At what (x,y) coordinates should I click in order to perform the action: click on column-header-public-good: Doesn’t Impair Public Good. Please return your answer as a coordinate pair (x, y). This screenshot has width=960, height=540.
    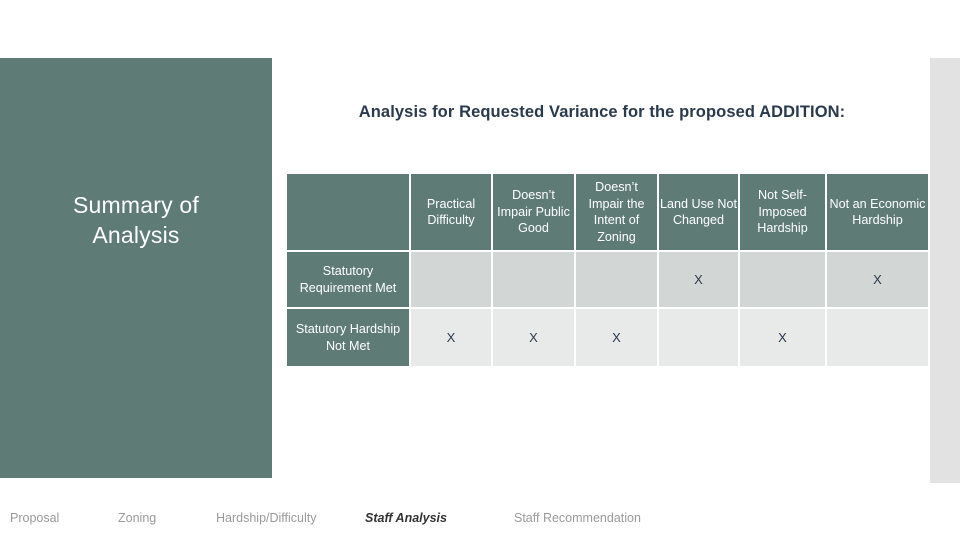
    Looking at the image, I should click on (533, 212).